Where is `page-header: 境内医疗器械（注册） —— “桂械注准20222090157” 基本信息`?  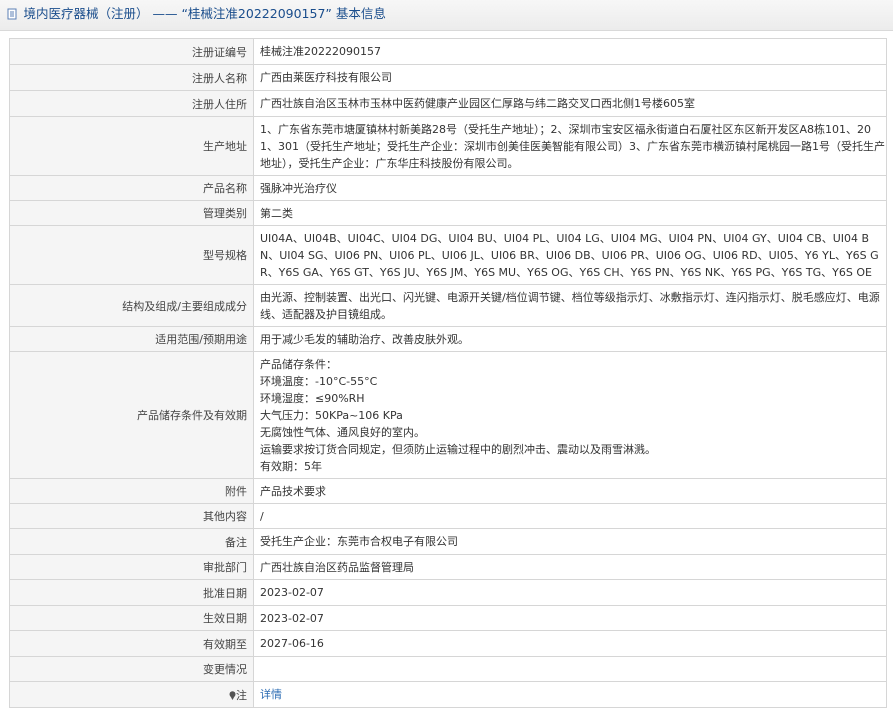
page-header: 境内医疗器械（注册） —— “桂械注准20222090157” 基本信息 is located at coordinates (446, 15).